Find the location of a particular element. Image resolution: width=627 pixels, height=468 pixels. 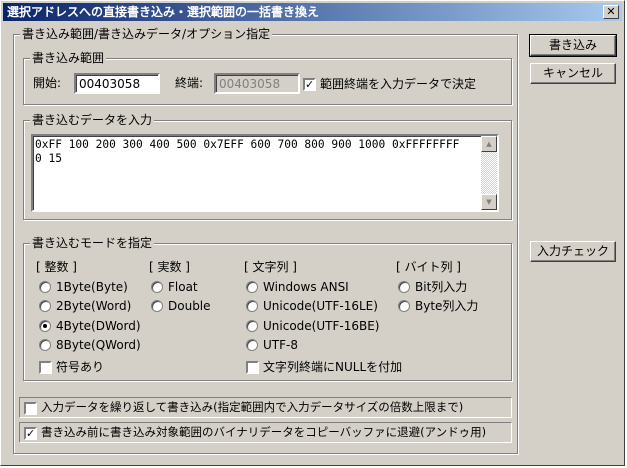

close-icon: ✕ is located at coordinates (611, 11).